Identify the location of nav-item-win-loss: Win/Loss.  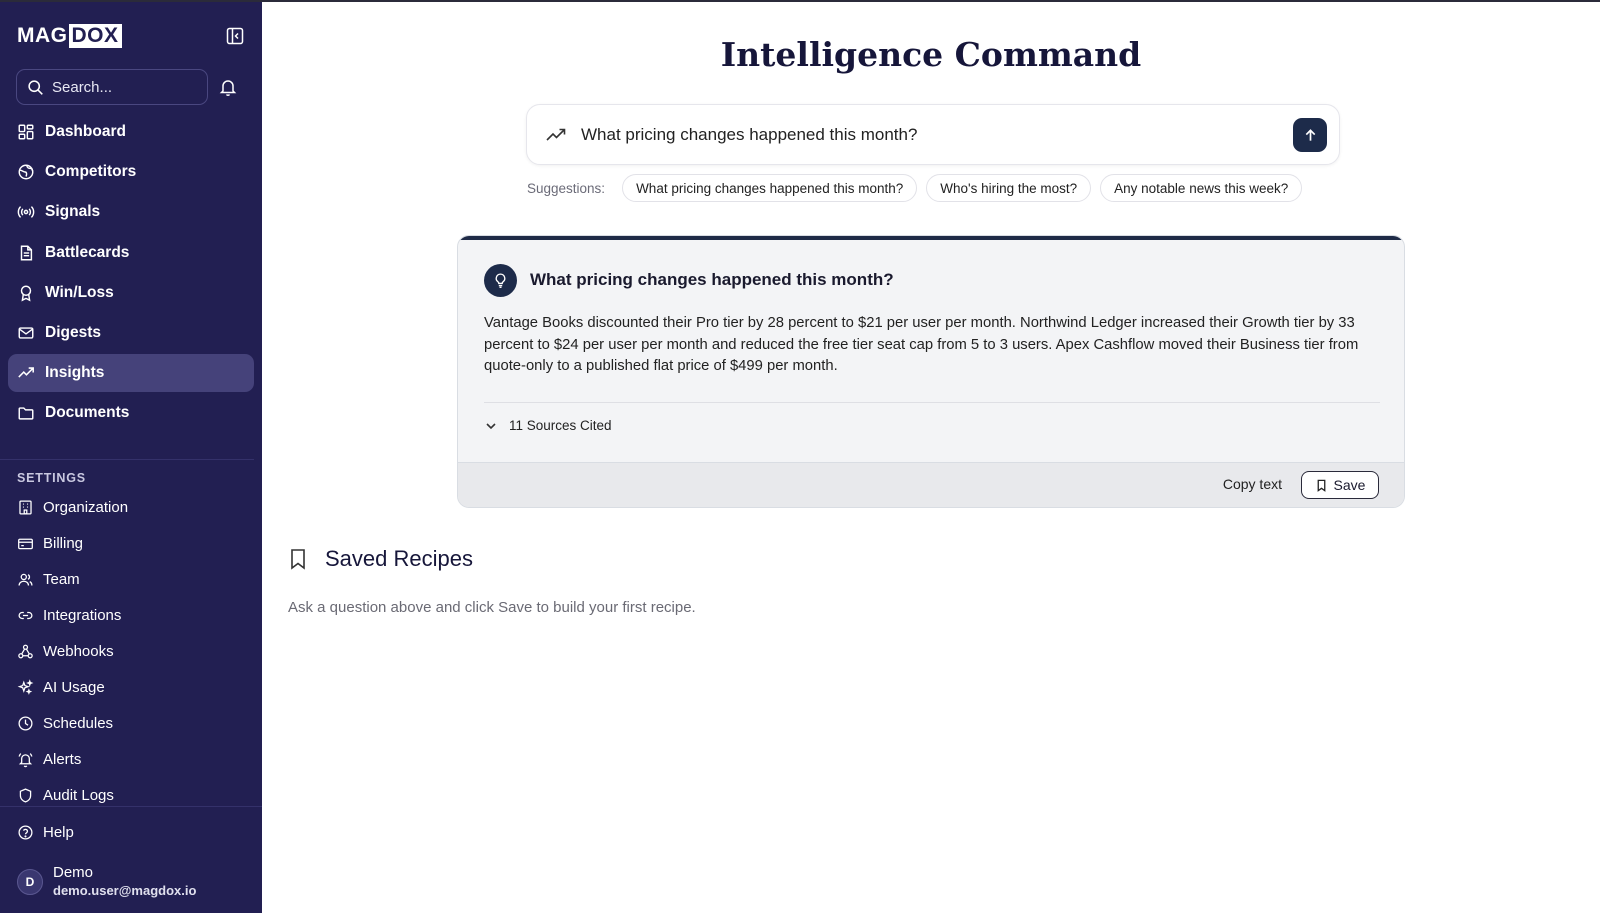
(131, 293).